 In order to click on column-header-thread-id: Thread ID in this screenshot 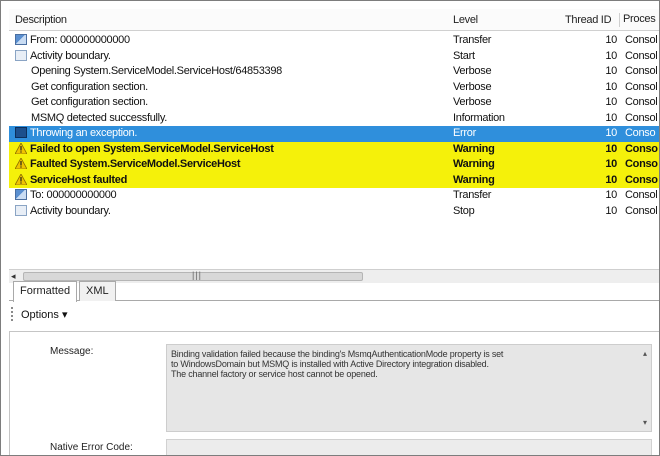, I will do `click(588, 20)`.